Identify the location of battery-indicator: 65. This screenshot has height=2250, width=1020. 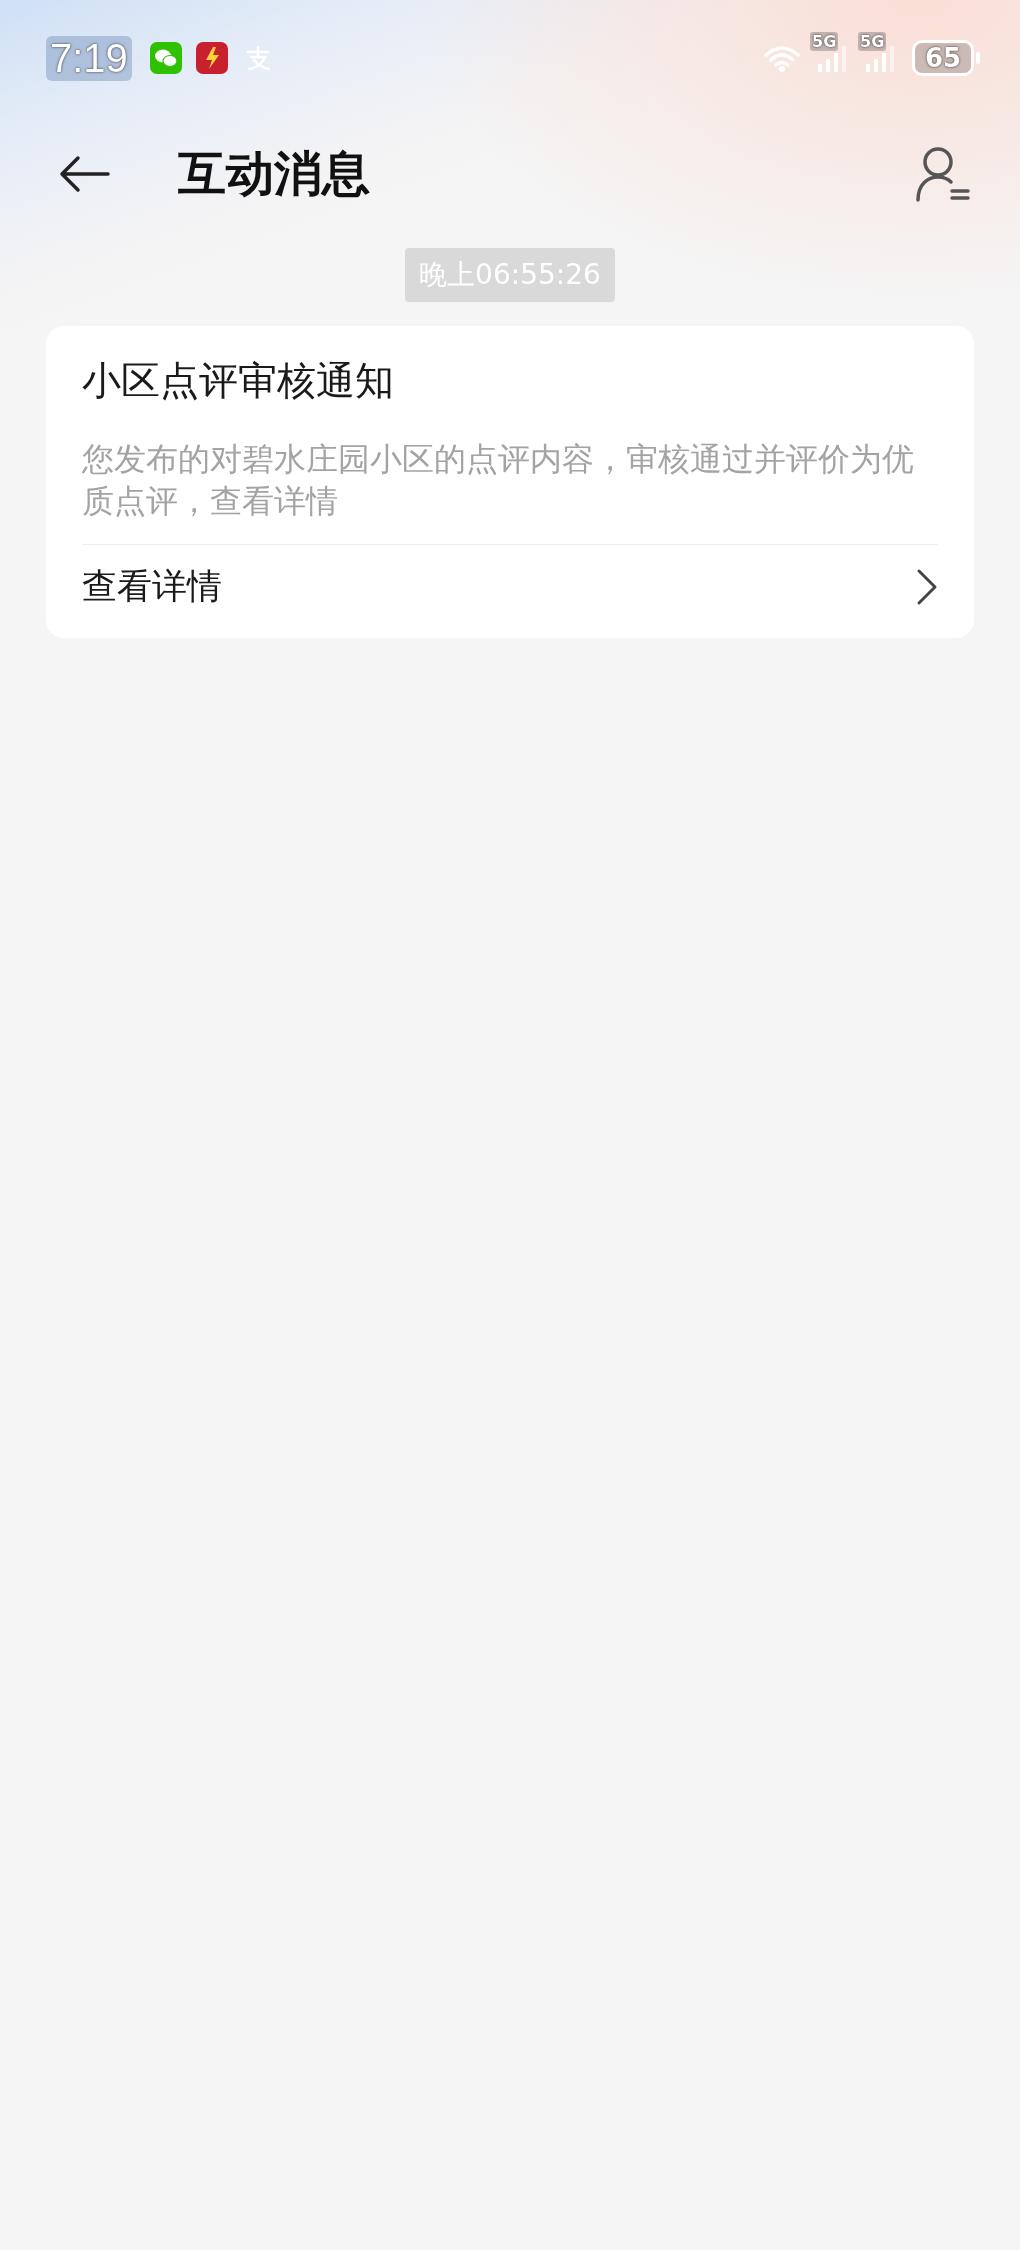
(943, 58).